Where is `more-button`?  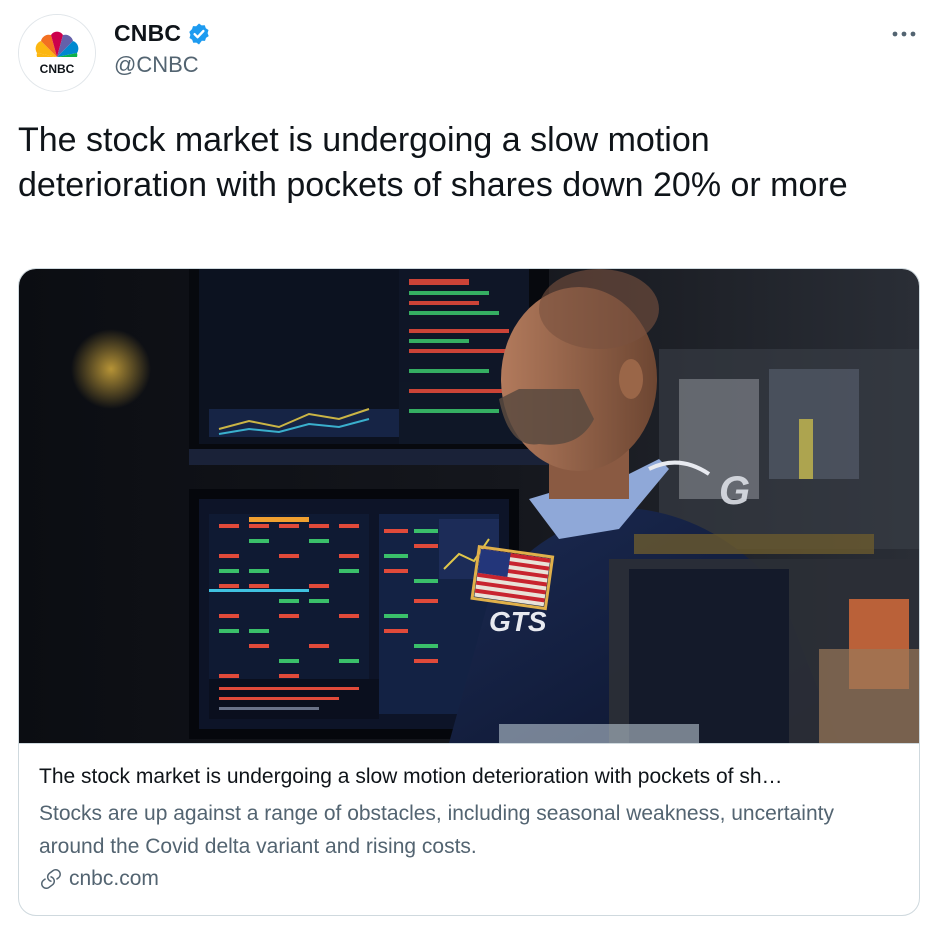
more-button is located at coordinates (904, 34).